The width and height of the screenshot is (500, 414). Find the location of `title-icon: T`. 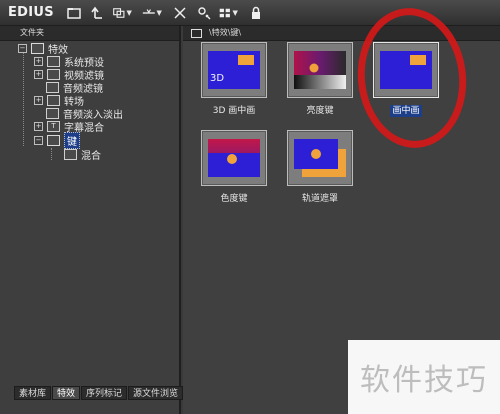

title-icon: T is located at coordinates (53, 126).